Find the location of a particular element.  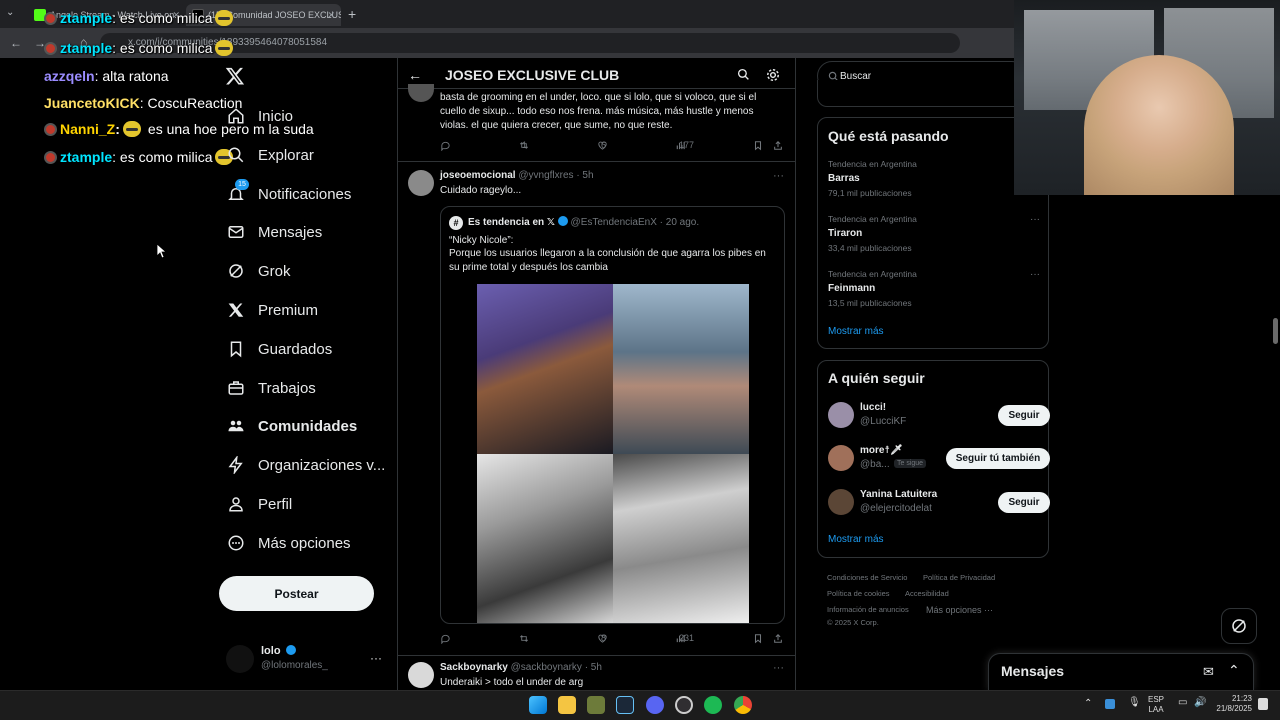

nav-item-label: Inicio is located at coordinates (276, 116).